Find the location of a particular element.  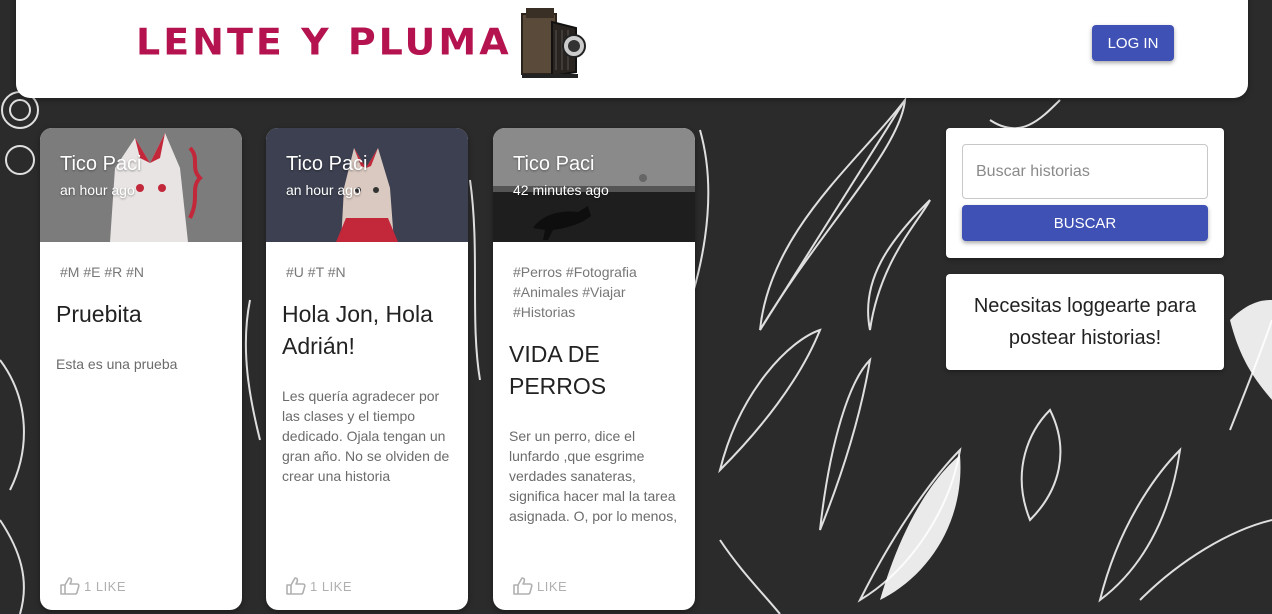

card-tags: #M #E #R #N is located at coordinates (102, 272).